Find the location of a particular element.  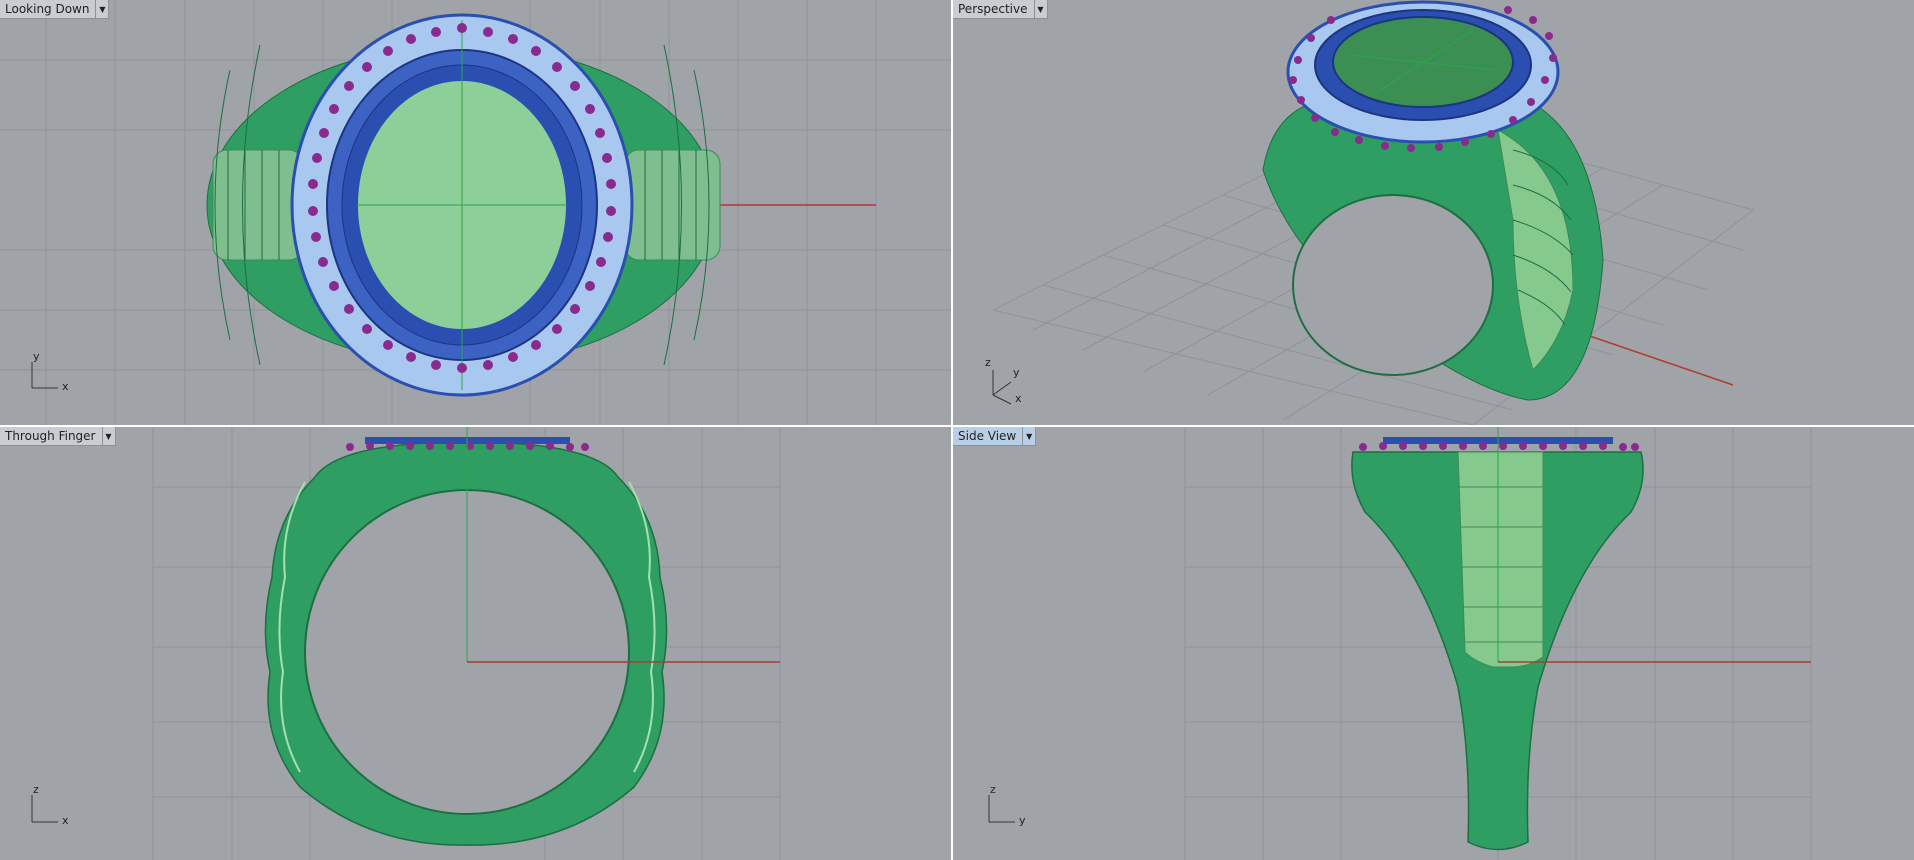

axis-triad-perspective is located at coordinates (1002, 387).